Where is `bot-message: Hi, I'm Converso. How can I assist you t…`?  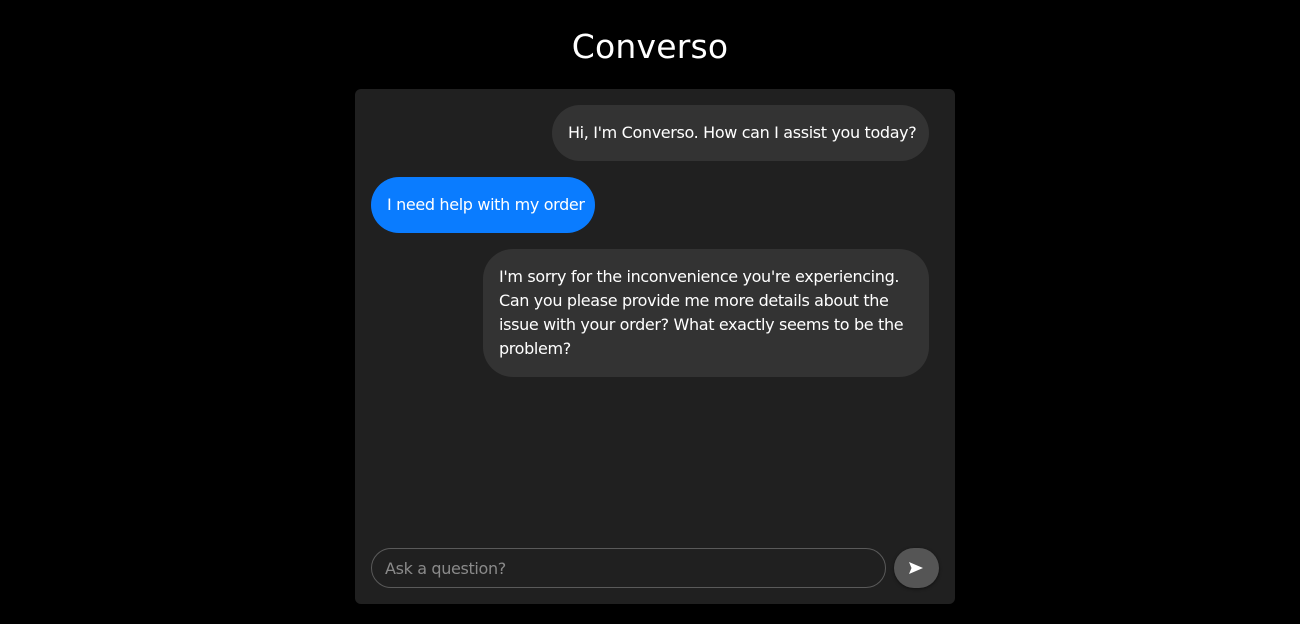 bot-message: Hi, I'm Converso. How can I assist you t… is located at coordinates (740, 133).